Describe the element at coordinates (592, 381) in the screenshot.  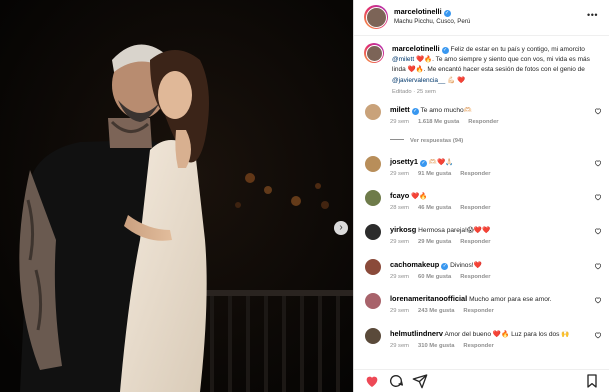
I see `save-icon` at that location.